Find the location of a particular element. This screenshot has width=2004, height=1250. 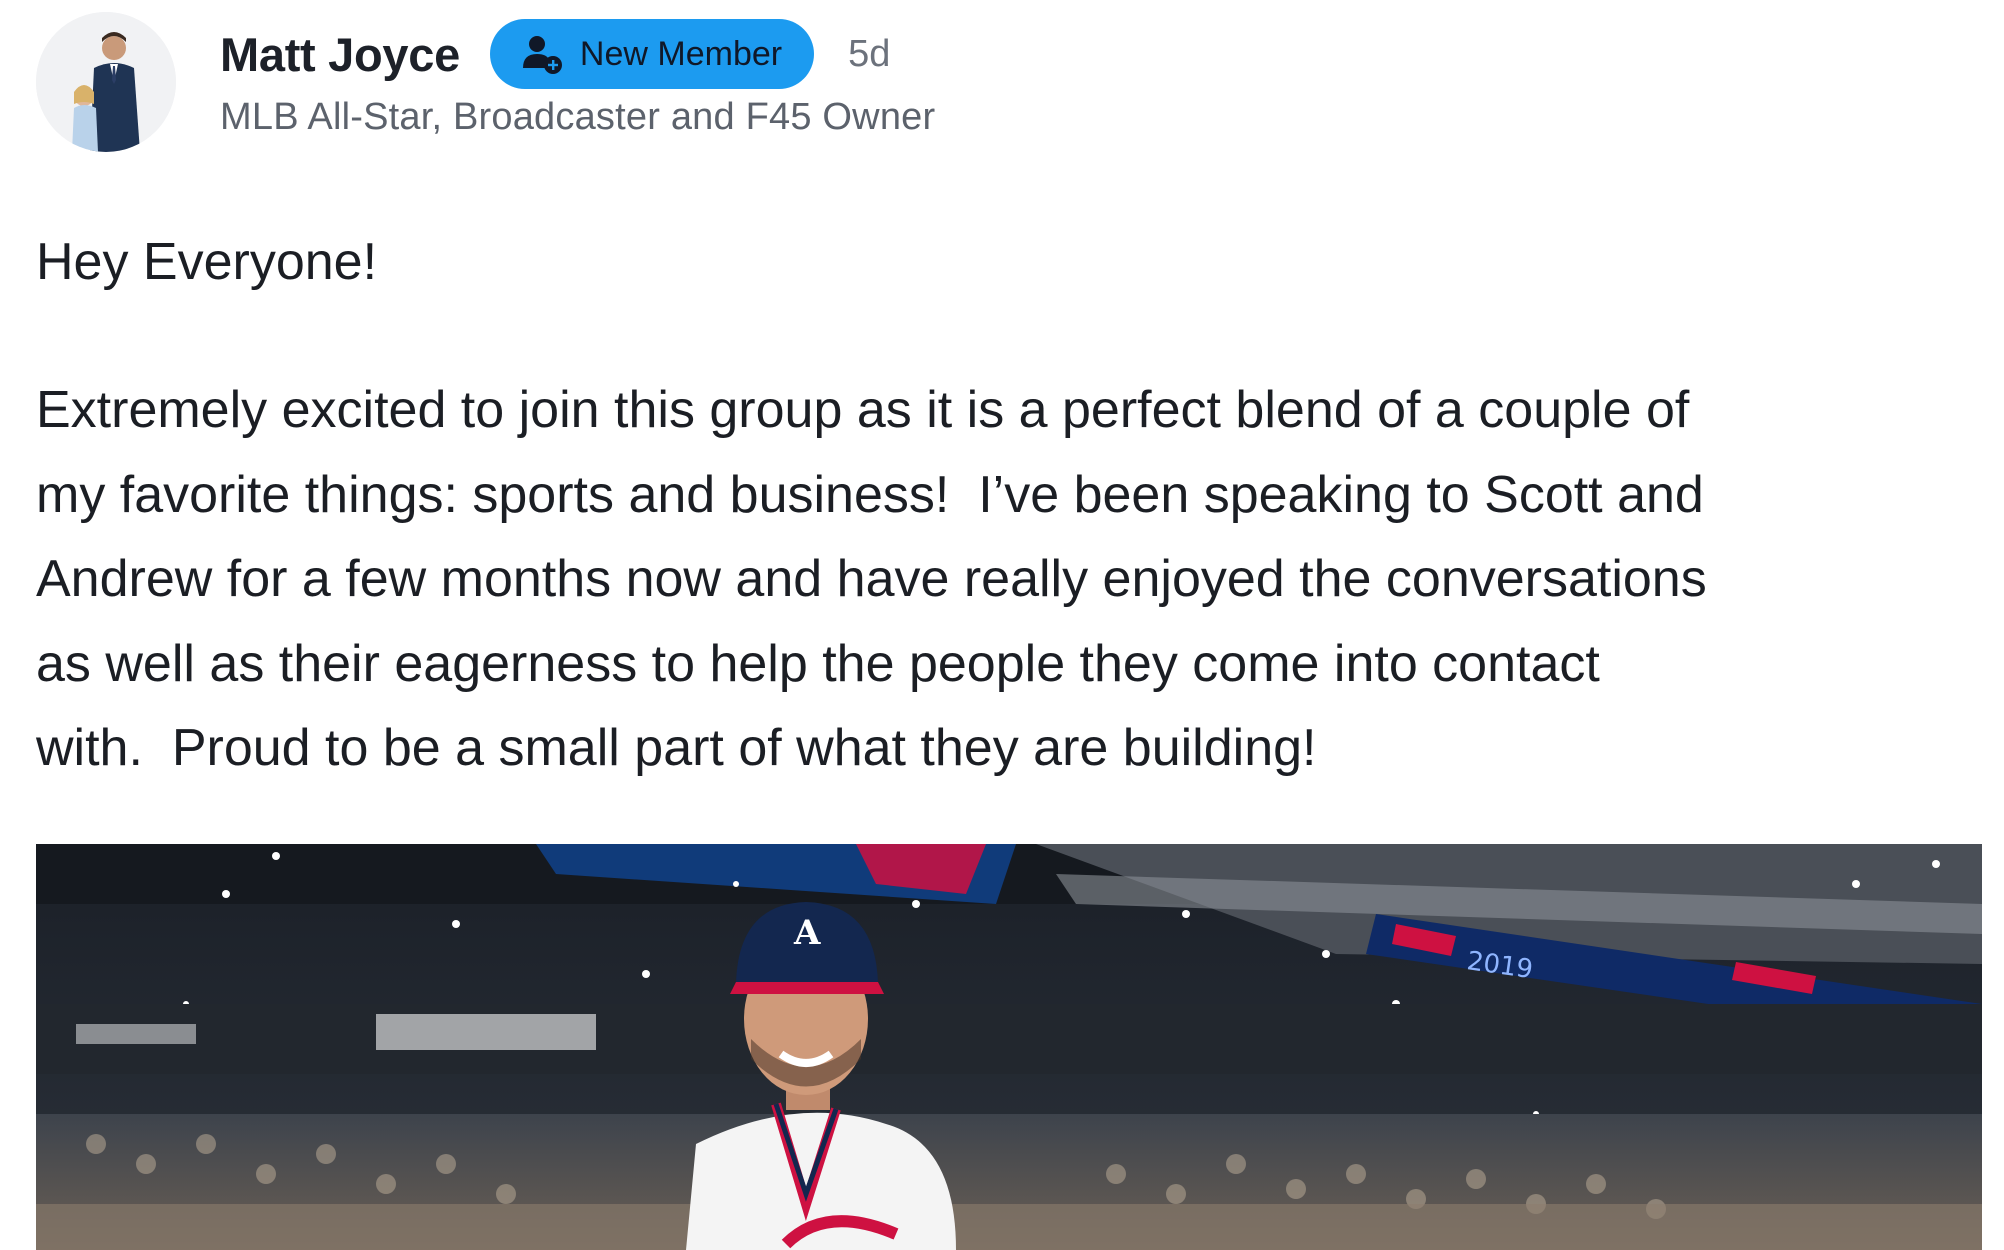

author-avatar is located at coordinates (106, 82).